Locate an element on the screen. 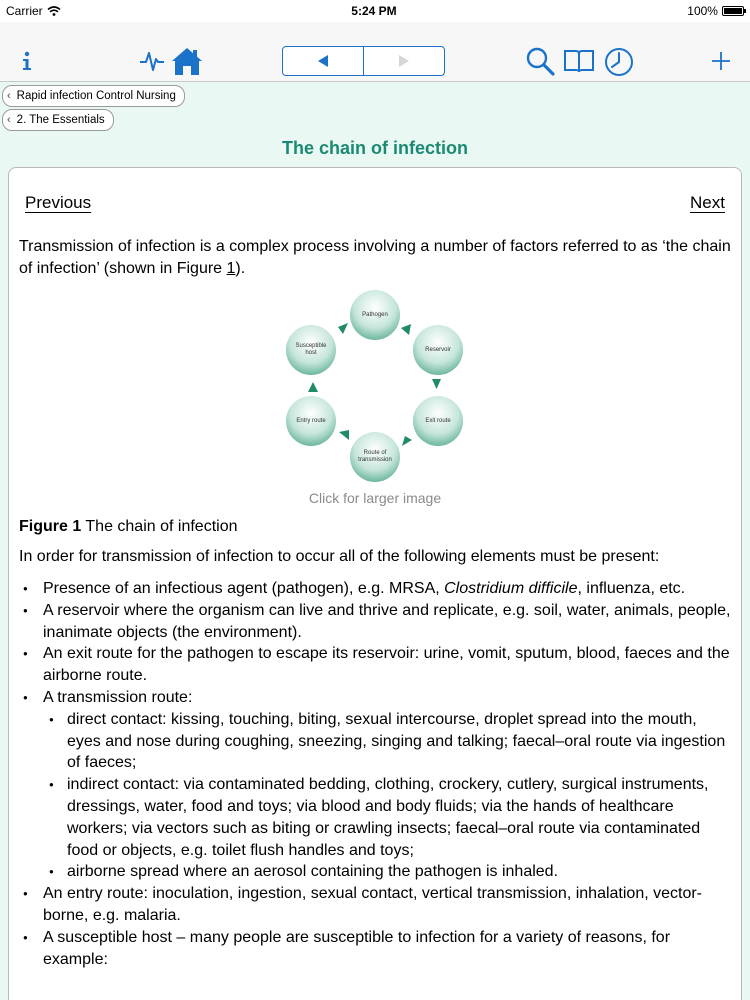  pulse-icon is located at coordinates (152, 61).